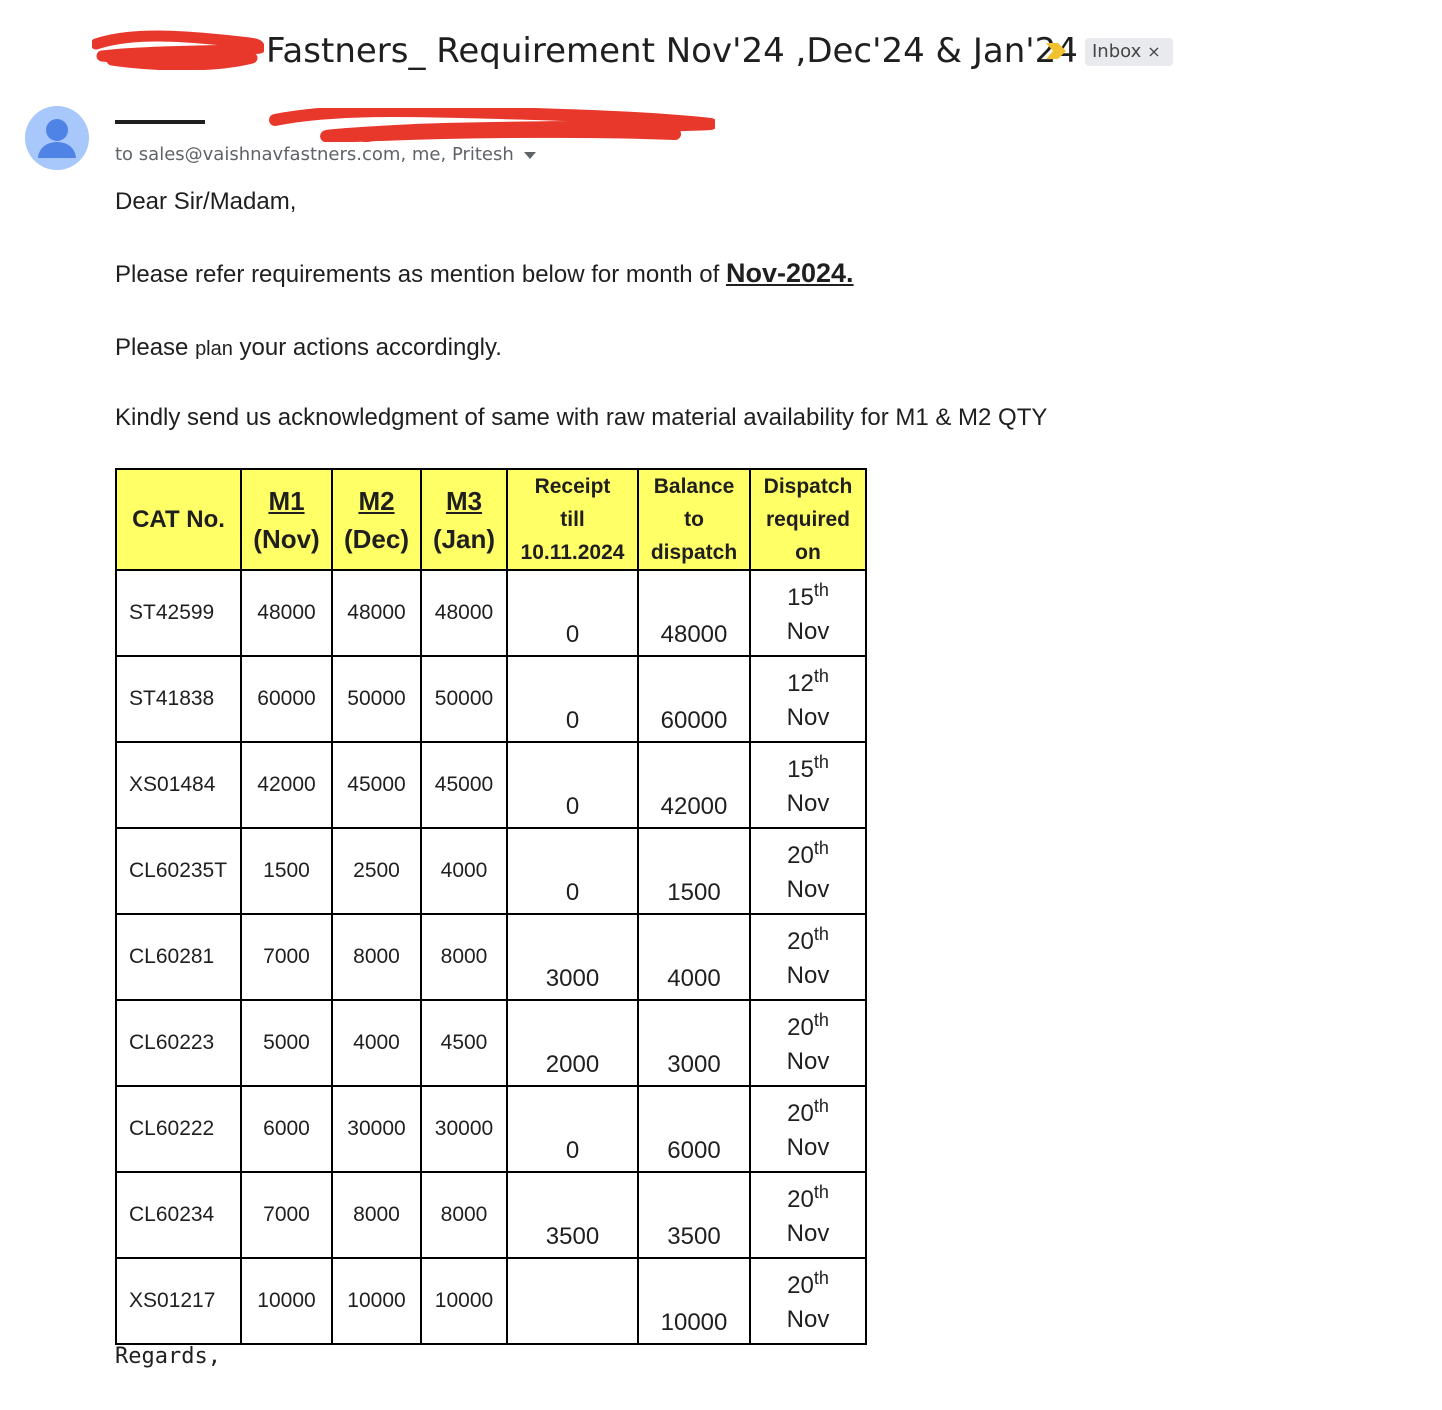 Image resolution: width=1442 pixels, height=1410 pixels. Describe the element at coordinates (415, 125) in the screenshot. I see `sender-redaction-scribble` at that location.